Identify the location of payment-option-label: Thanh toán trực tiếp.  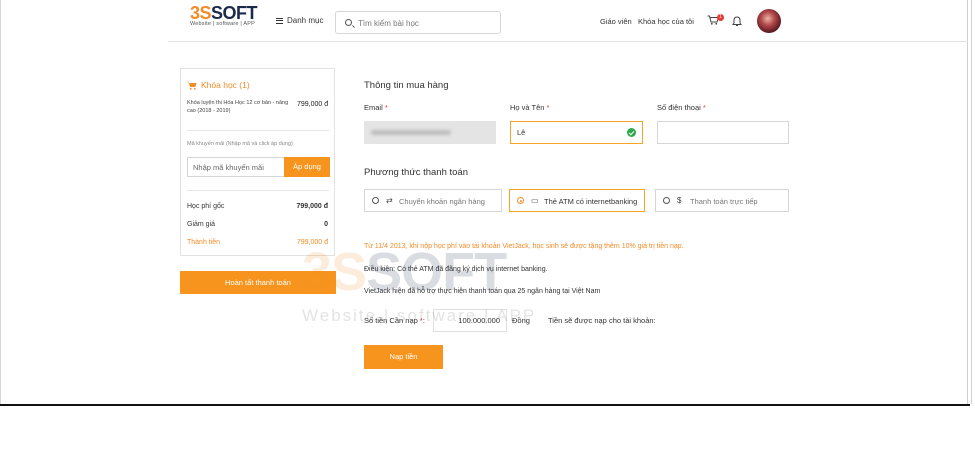
(724, 201).